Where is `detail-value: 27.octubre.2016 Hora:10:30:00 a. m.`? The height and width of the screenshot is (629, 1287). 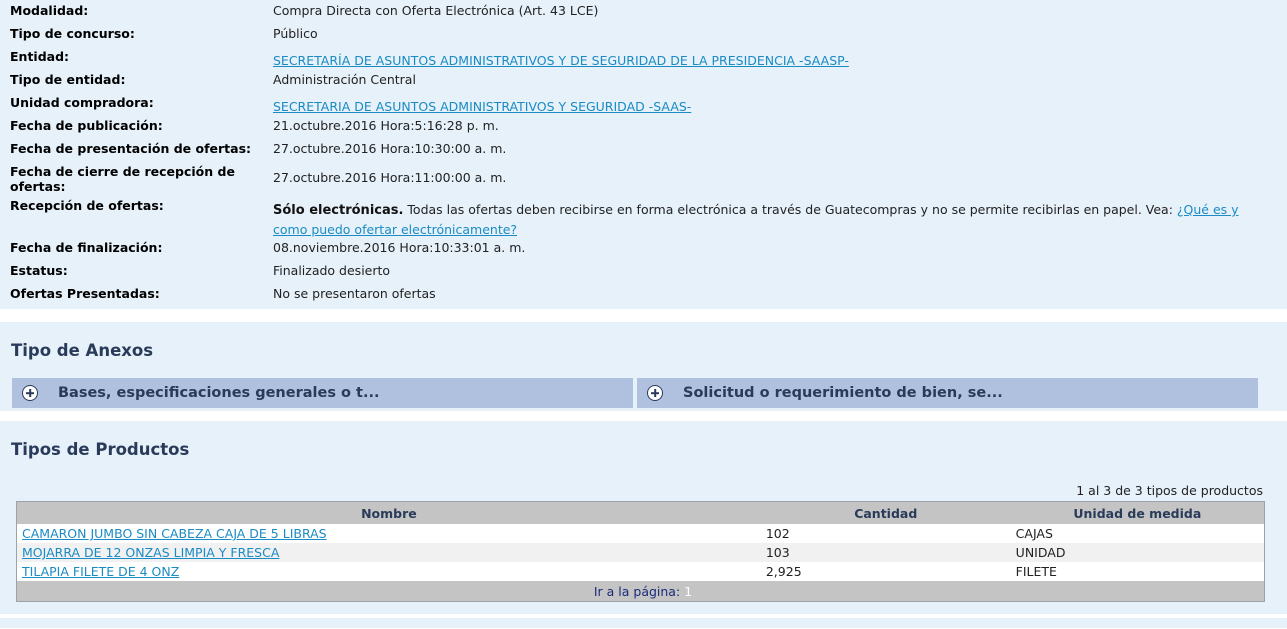
detail-value: 27.octubre.2016 Hora:10:30:00 a. m. is located at coordinates (390, 148).